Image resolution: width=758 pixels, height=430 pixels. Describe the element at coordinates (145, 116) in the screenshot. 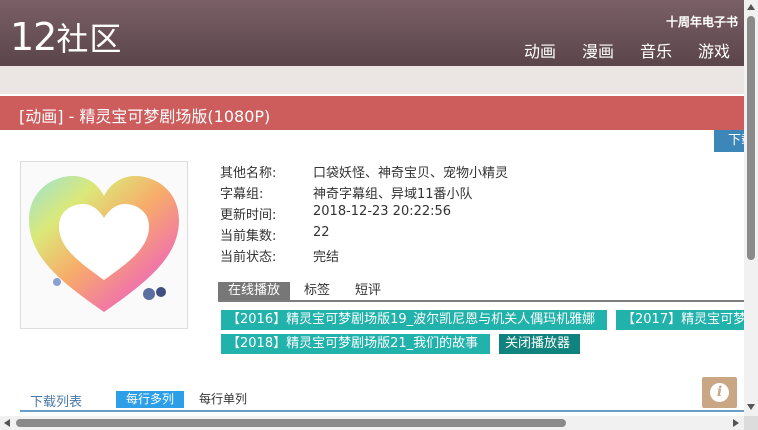

I see `page-title: [动画] - 精灵宝可梦剧场版(1080P)` at that location.